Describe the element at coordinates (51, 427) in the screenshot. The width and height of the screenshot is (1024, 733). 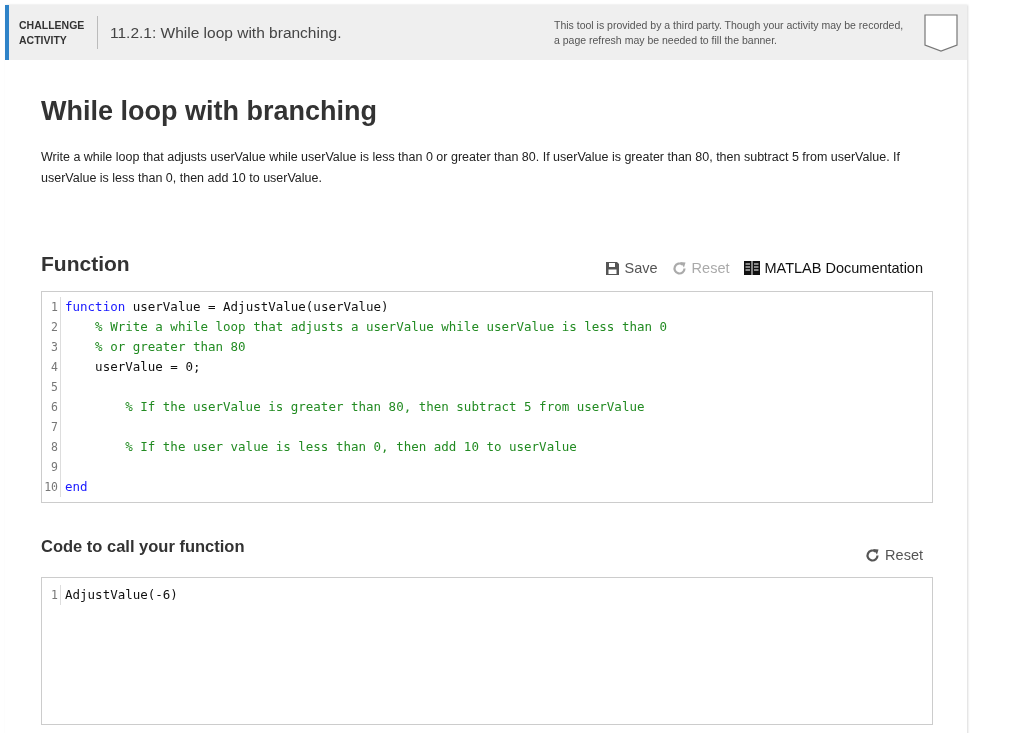
I see `line-number: 7` at that location.